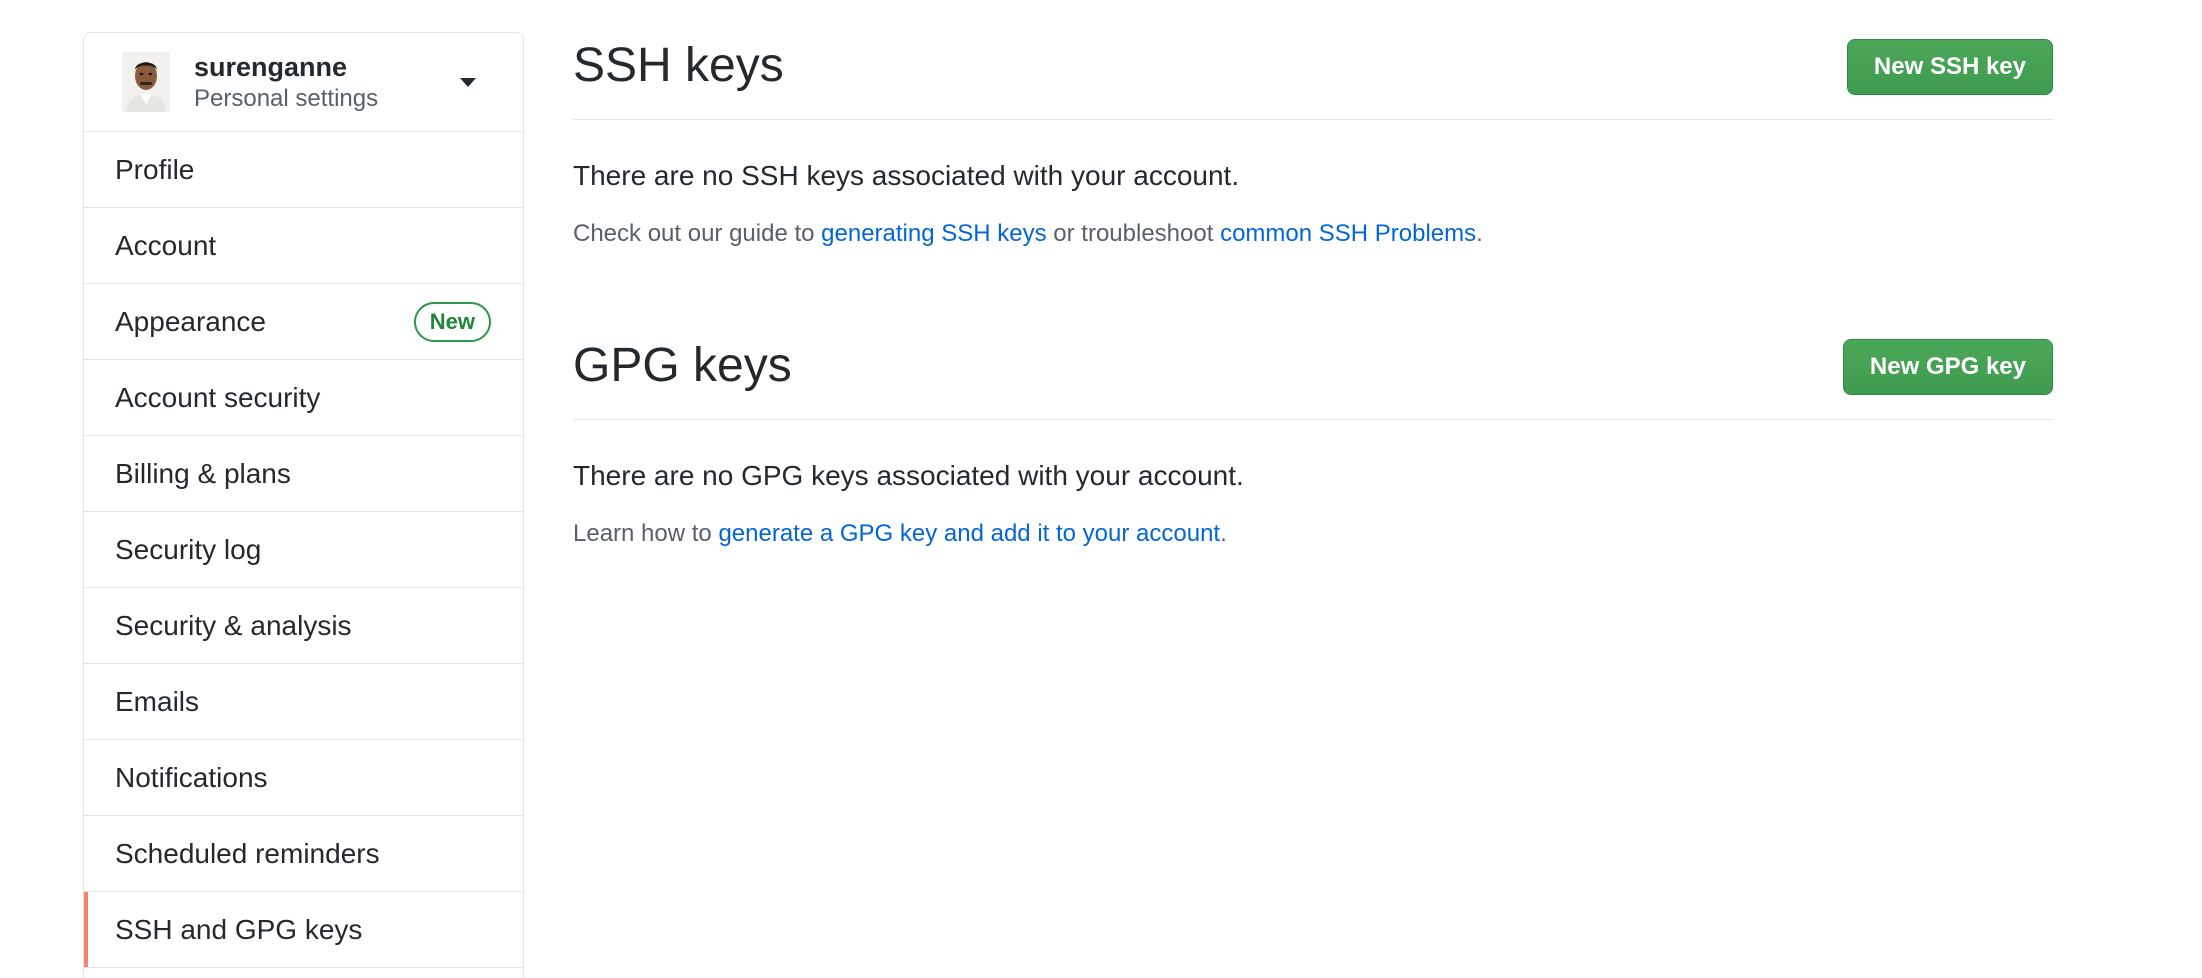  Describe the element at coordinates (1223, 533) in the screenshot. I see `gpg-help-suffix: .` at that location.